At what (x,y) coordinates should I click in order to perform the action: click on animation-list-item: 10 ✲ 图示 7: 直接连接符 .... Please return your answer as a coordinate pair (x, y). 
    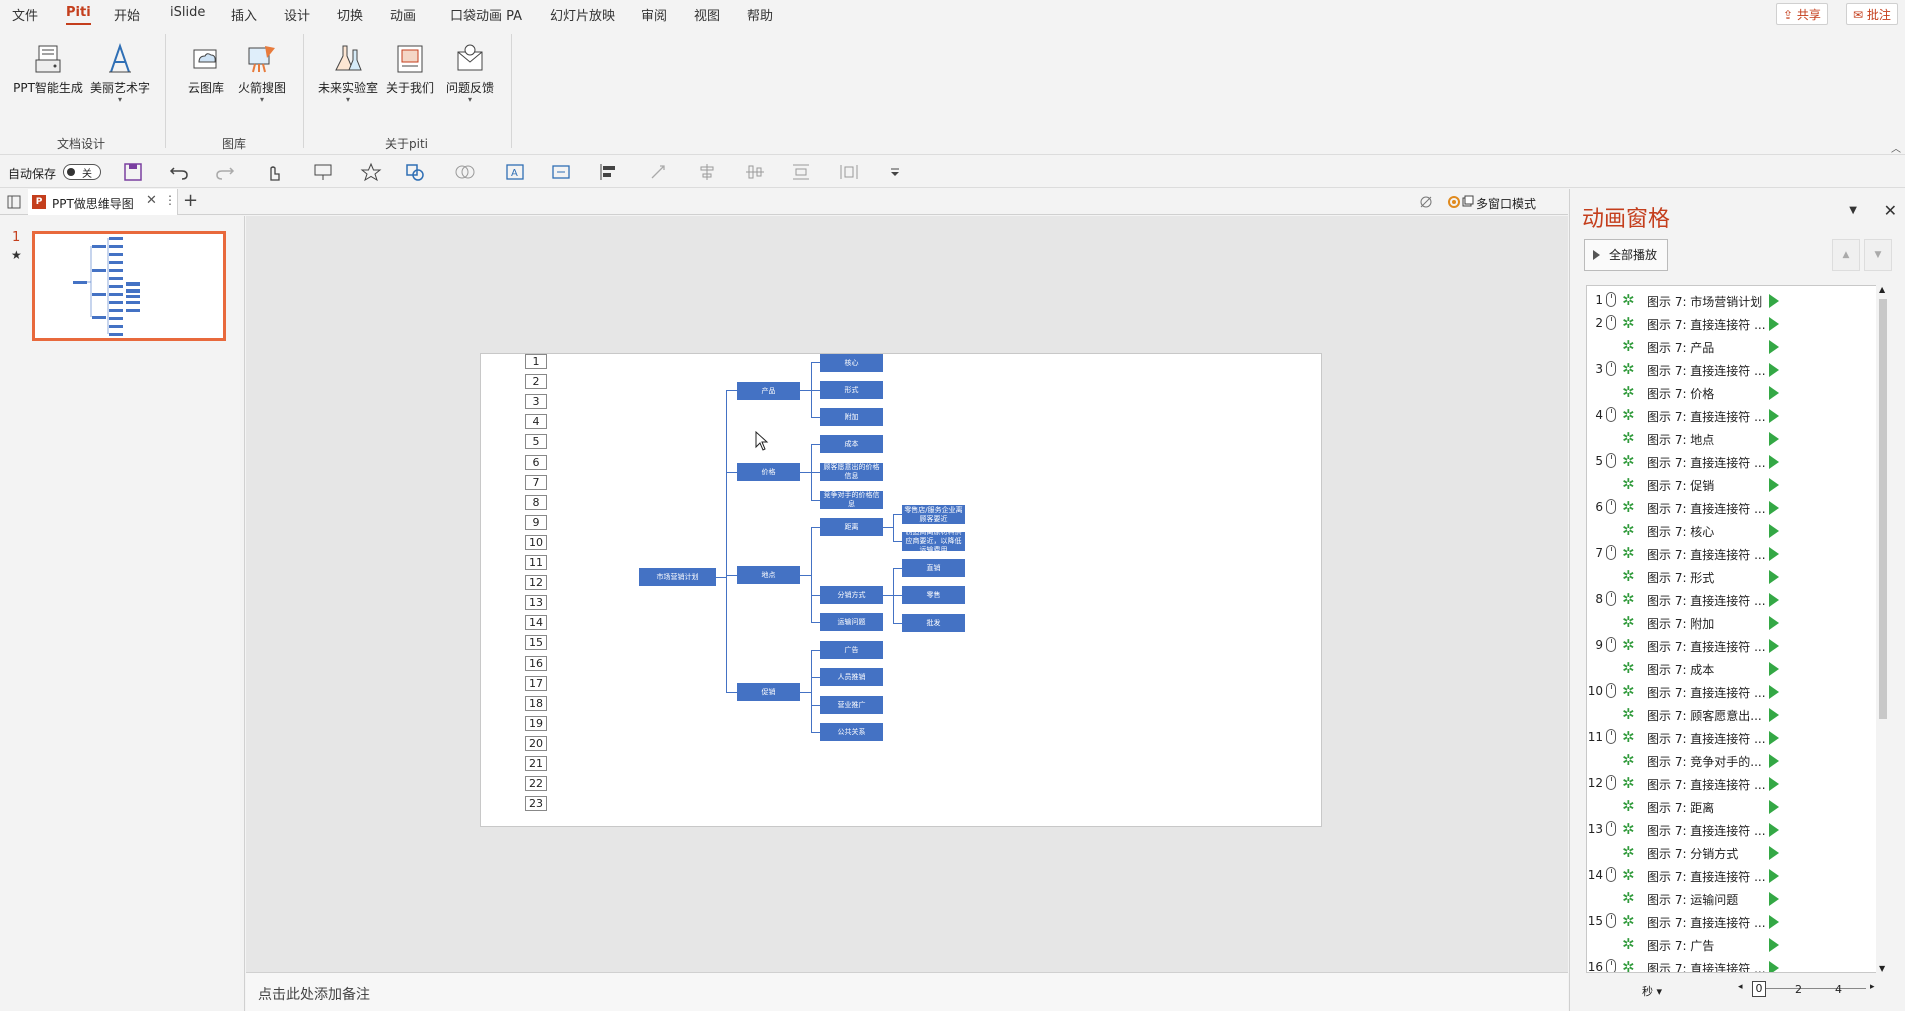
    Looking at the image, I should click on (1735, 691).